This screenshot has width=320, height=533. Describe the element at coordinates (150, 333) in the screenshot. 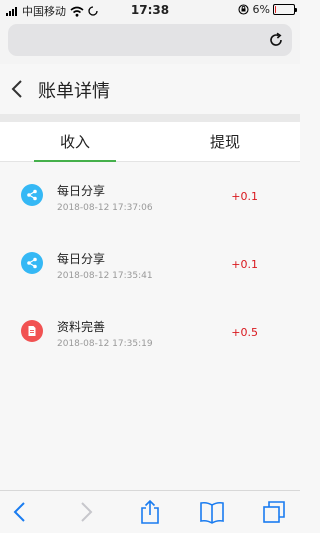

I see `list-item: 资料完善 2018-08-12 17:35:19 +0.5` at that location.